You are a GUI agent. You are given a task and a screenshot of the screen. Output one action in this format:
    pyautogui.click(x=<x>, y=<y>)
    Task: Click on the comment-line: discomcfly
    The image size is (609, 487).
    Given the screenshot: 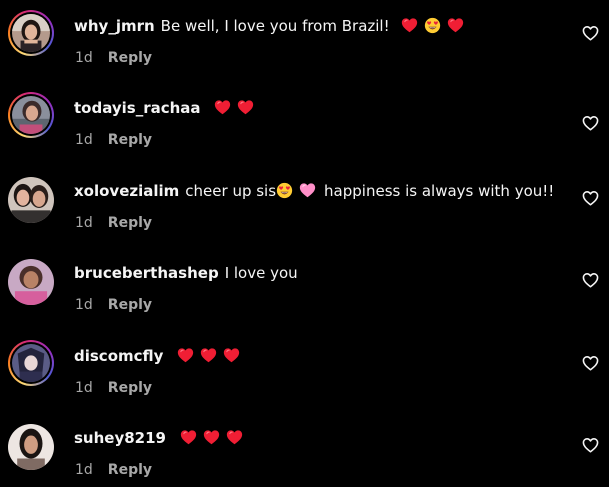 What is the action you would take?
    pyautogui.click(x=158, y=356)
    